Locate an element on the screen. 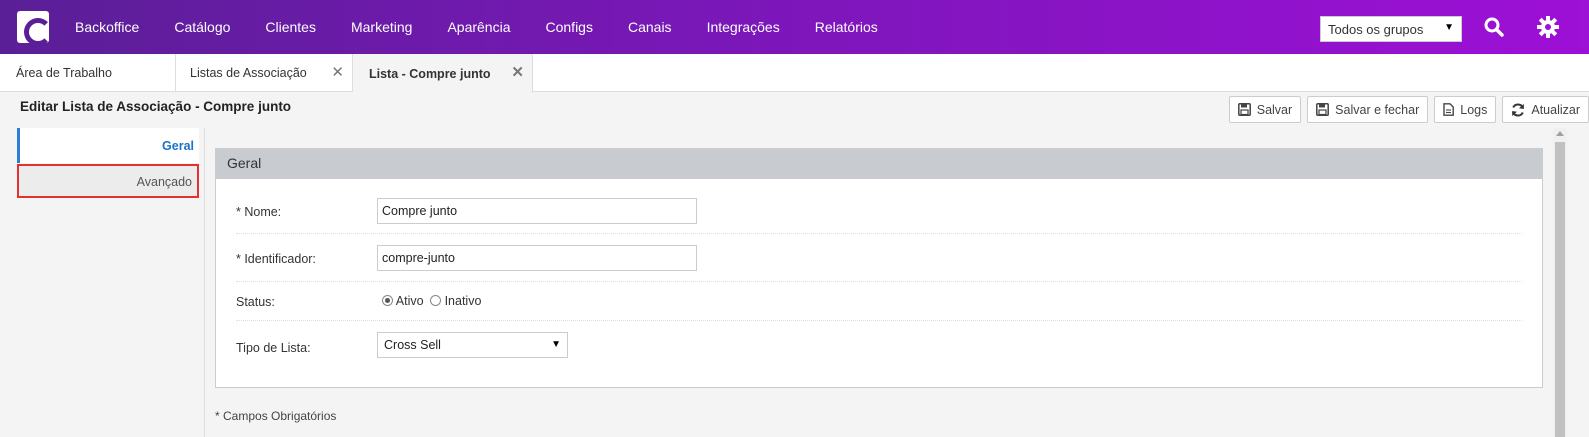 This screenshot has height=437, width=1589. status-active-radio is located at coordinates (387, 300).